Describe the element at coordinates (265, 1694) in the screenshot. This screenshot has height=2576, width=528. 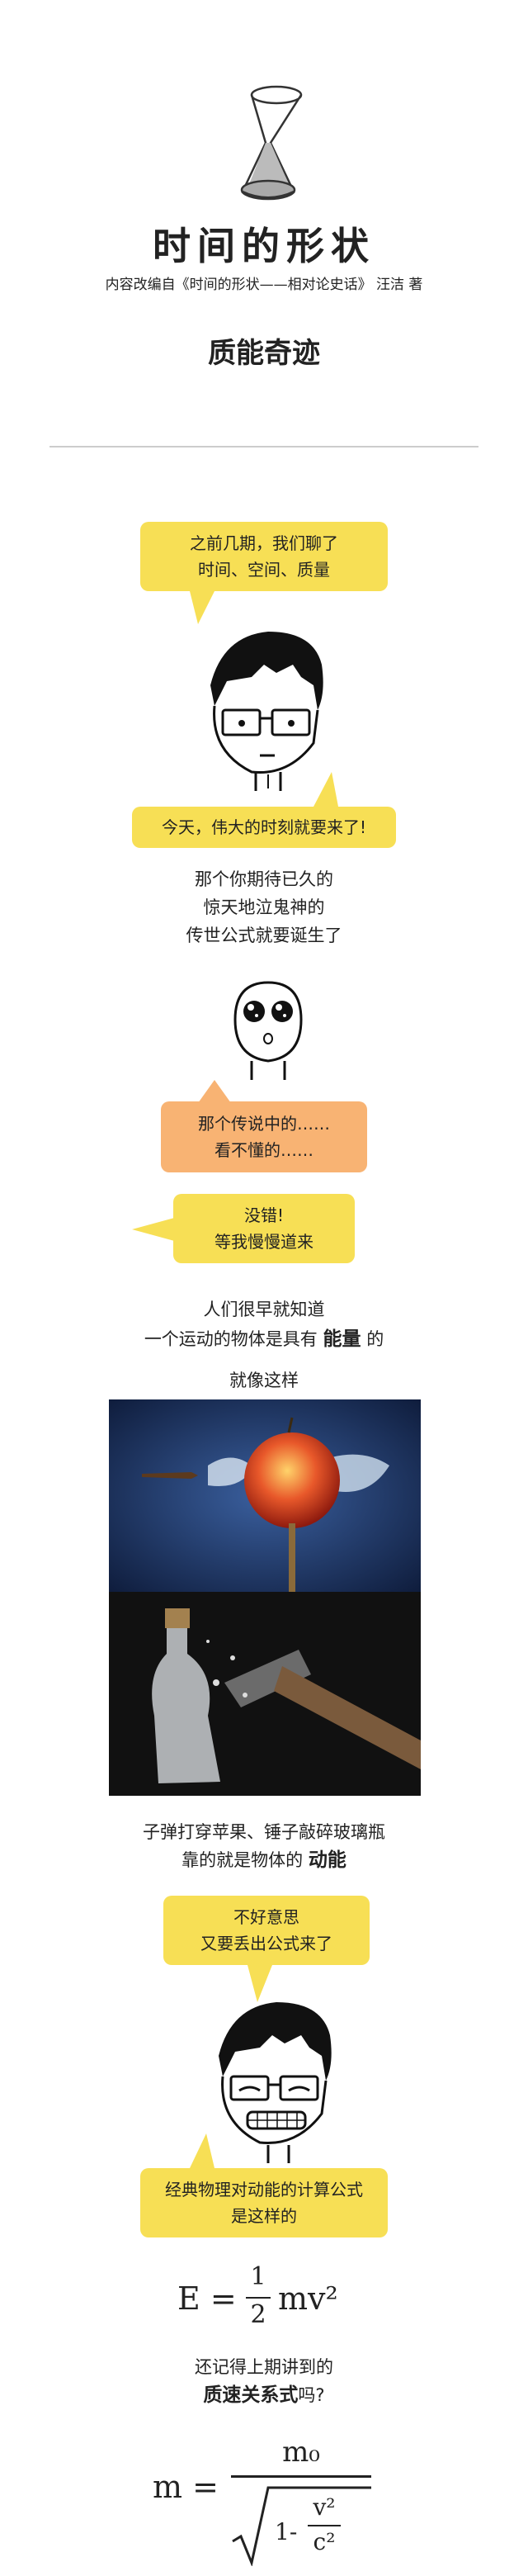
I see `hammer-bottle-photo` at that location.